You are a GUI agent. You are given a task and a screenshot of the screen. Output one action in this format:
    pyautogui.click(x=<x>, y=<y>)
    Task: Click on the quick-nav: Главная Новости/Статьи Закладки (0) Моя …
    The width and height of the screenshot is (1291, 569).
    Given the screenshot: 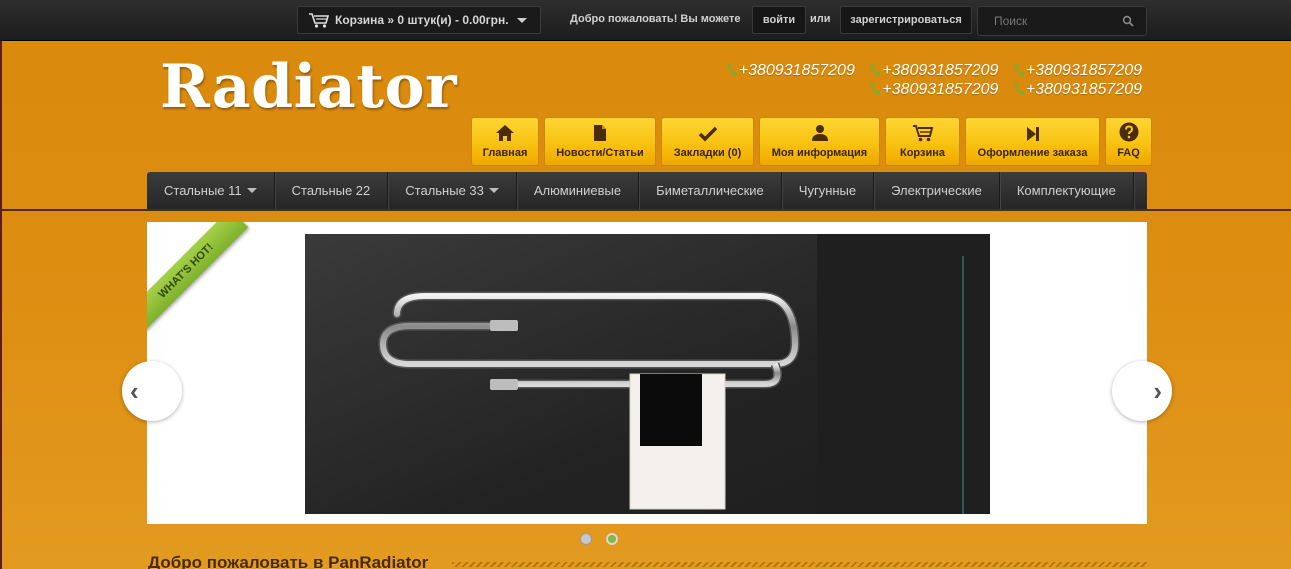 What is the action you would take?
    pyautogui.click(x=814, y=141)
    